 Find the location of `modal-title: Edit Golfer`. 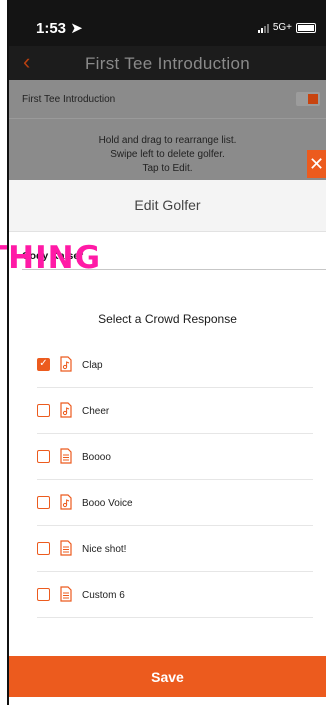

modal-title: Edit Golfer is located at coordinates (167, 205).